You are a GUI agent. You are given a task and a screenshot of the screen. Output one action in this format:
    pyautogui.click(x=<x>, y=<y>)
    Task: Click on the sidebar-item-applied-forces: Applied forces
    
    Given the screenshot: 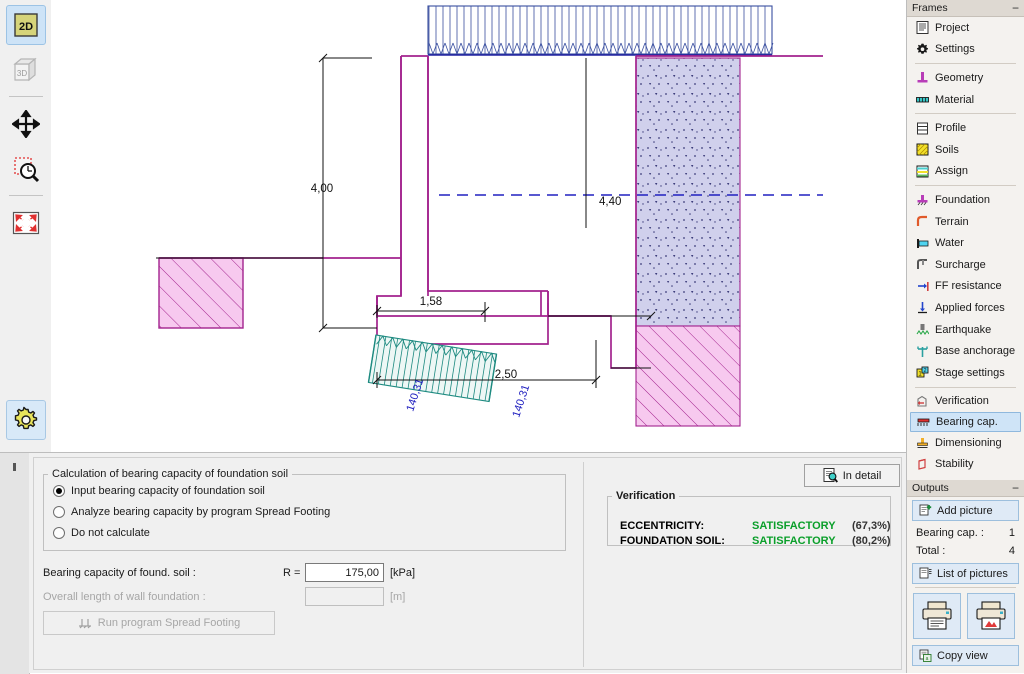 What is the action you would take?
    pyautogui.click(x=965, y=308)
    